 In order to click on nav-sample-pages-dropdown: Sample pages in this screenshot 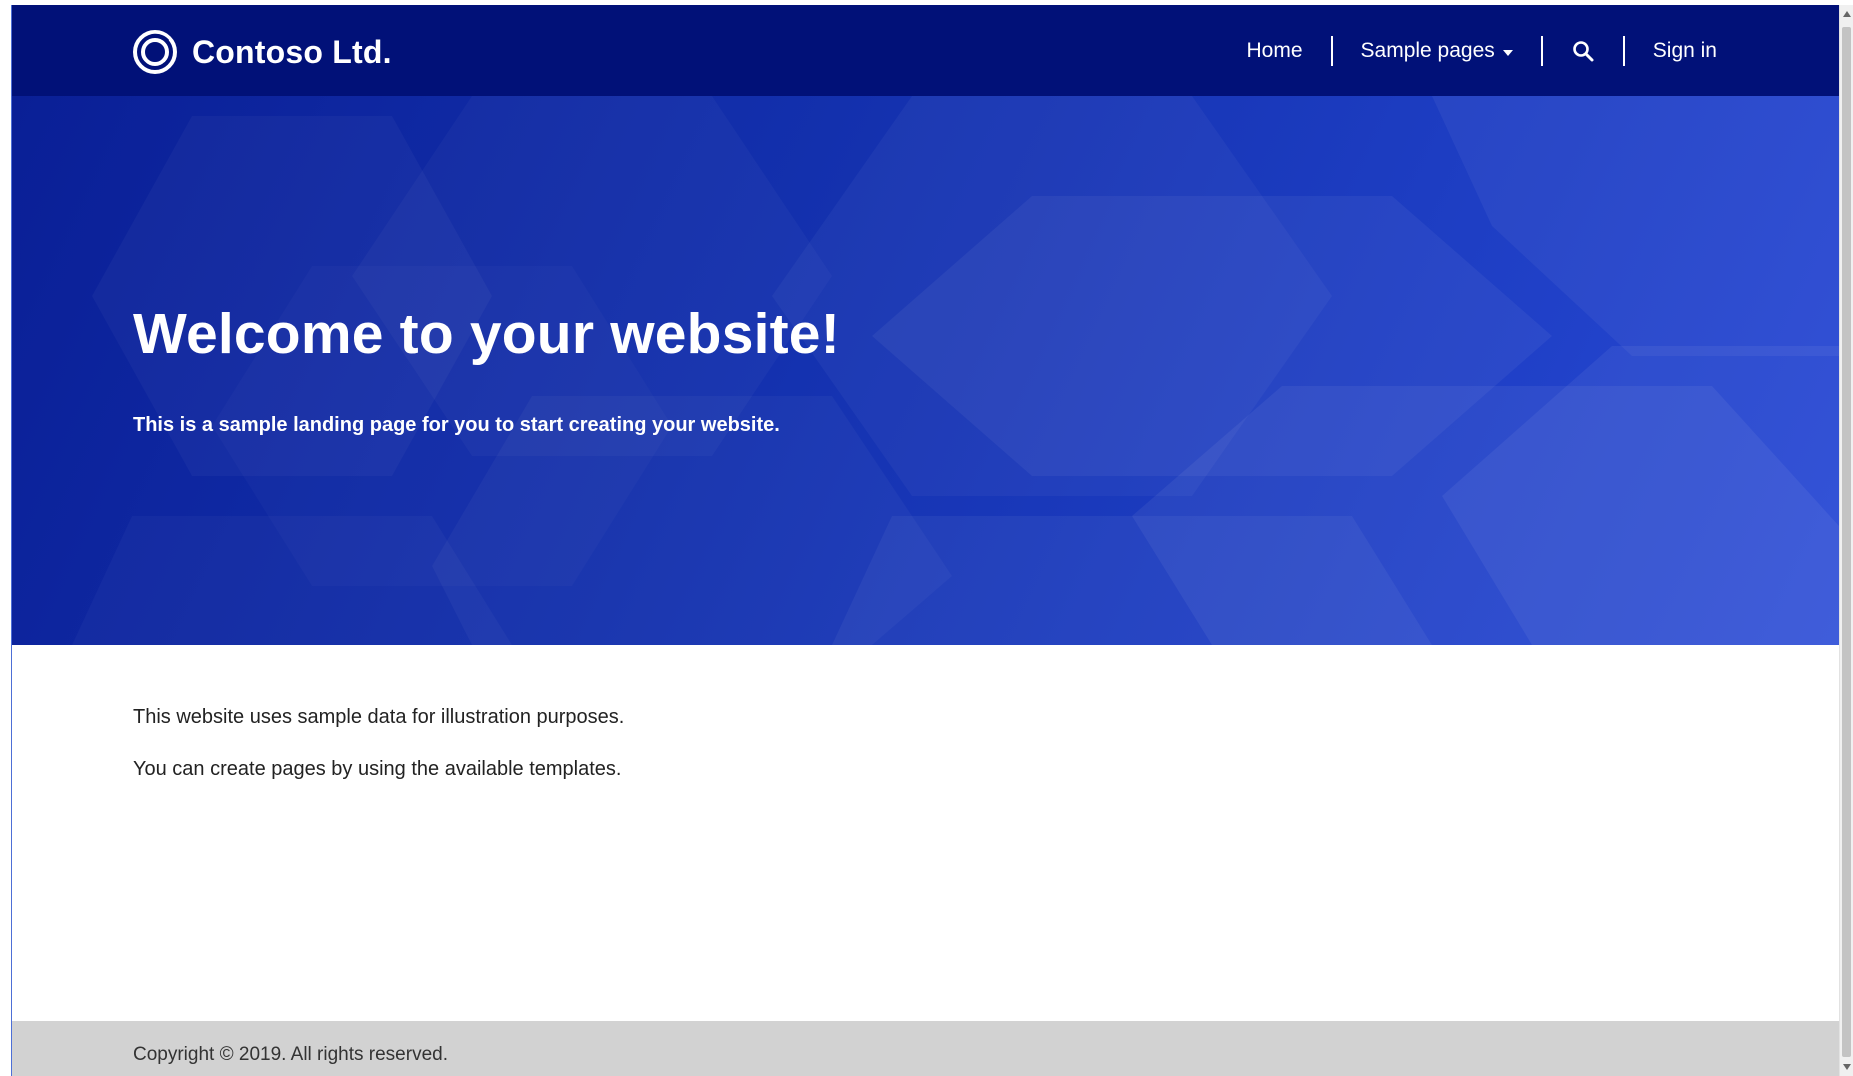, I will do `click(1437, 51)`.